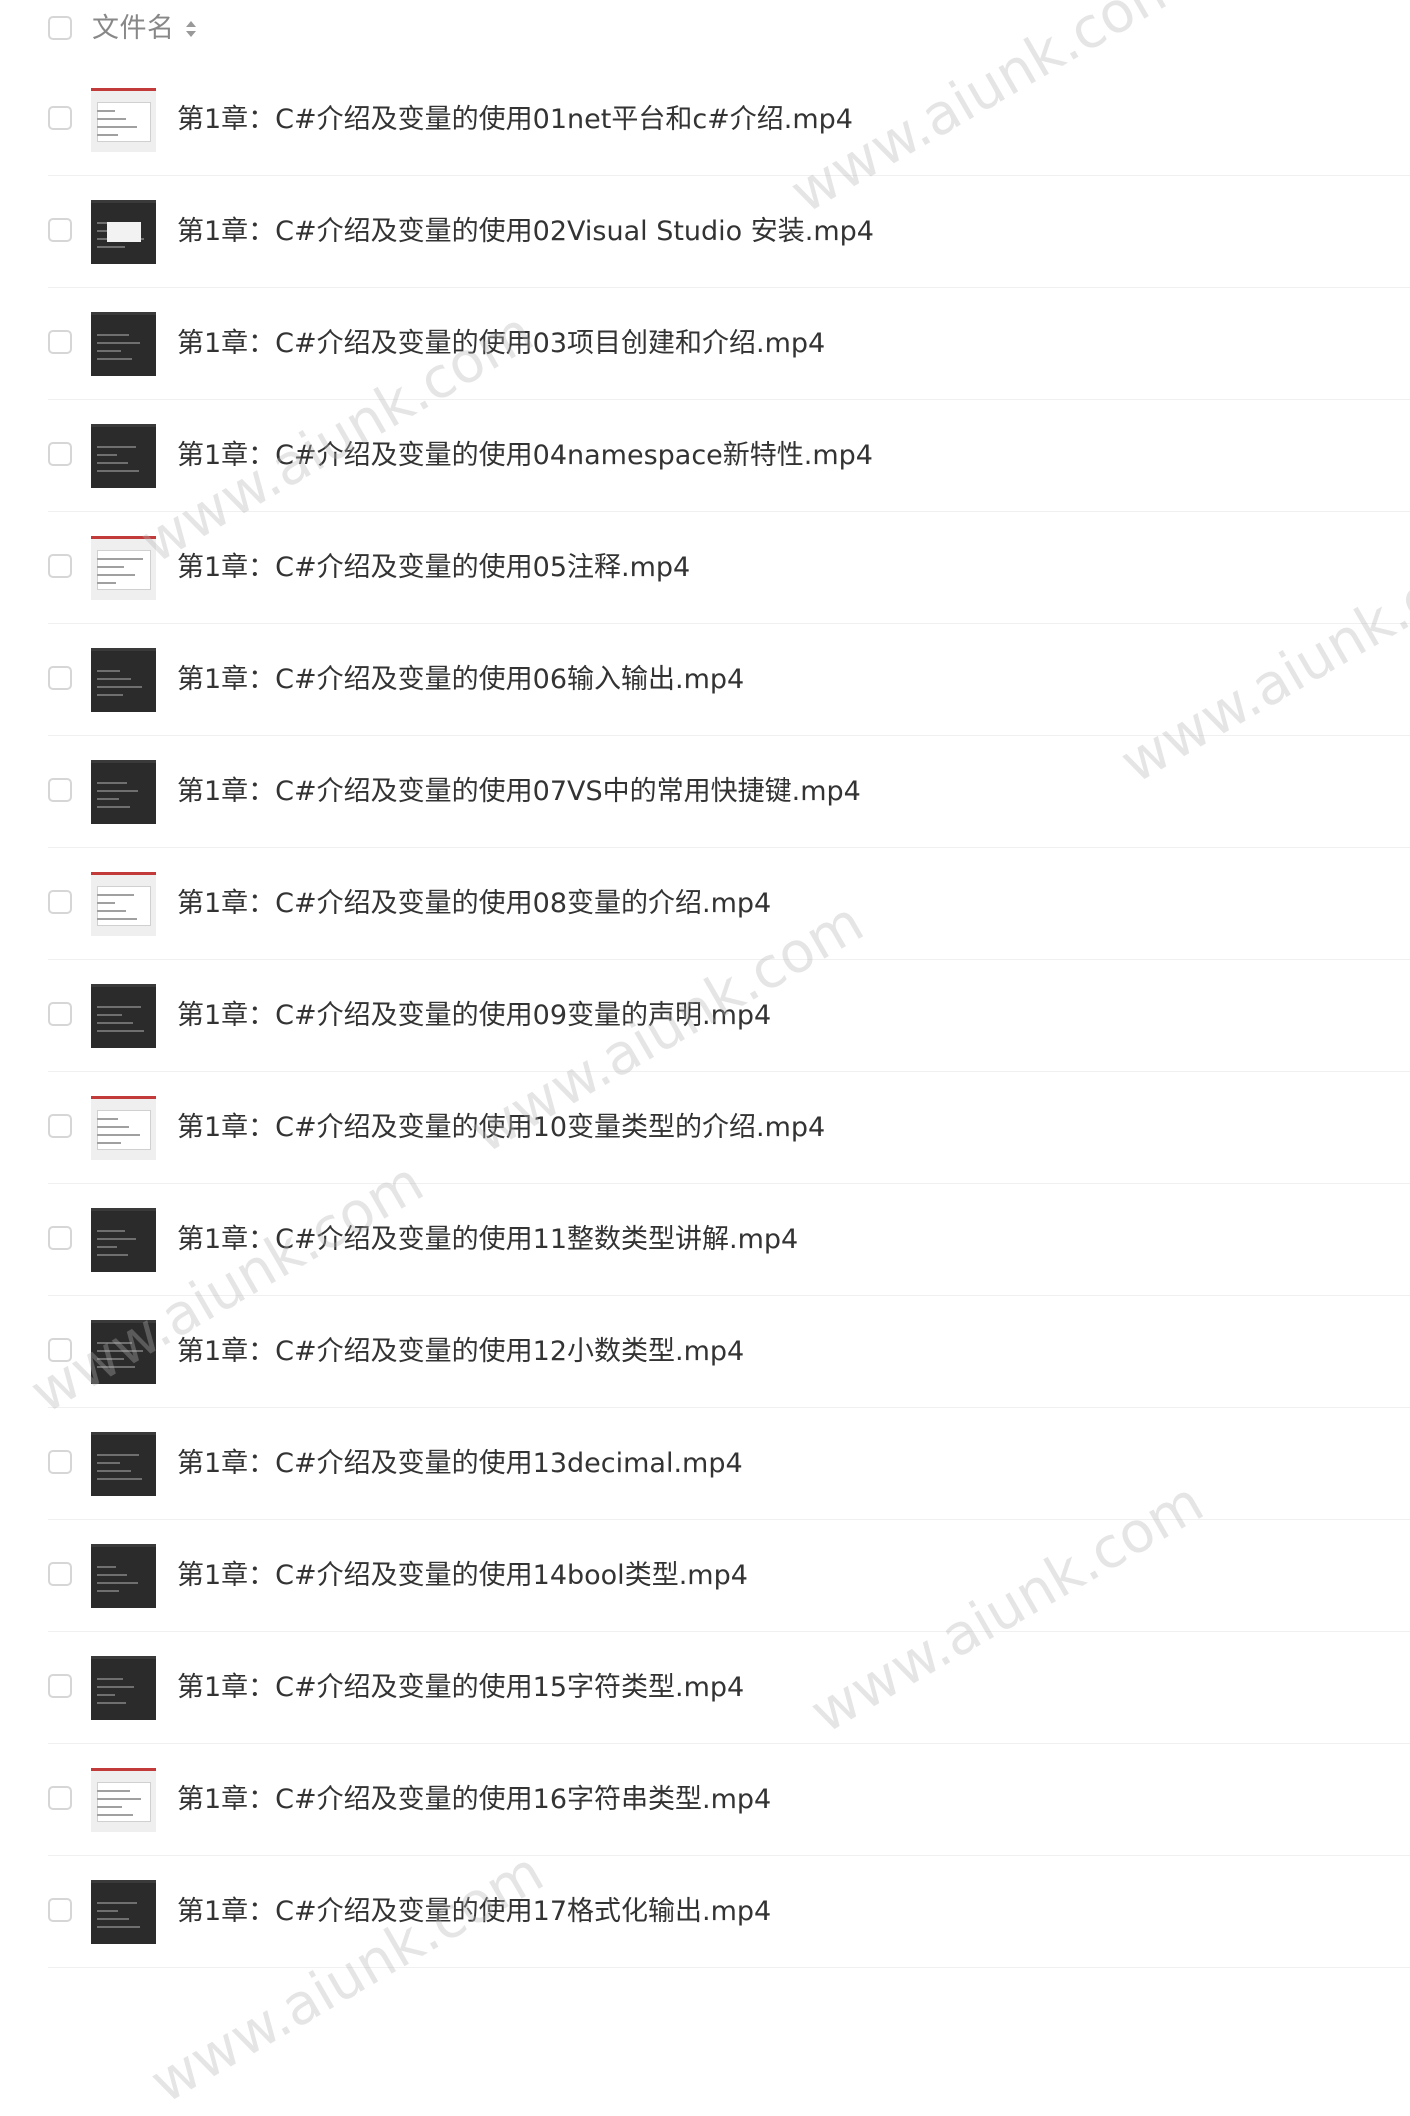 The width and height of the screenshot is (1410, 2116). I want to click on file-name-link: 第1章：C#介绍及变量的使用07VS中的常用快捷键.mp4, so click(519, 792).